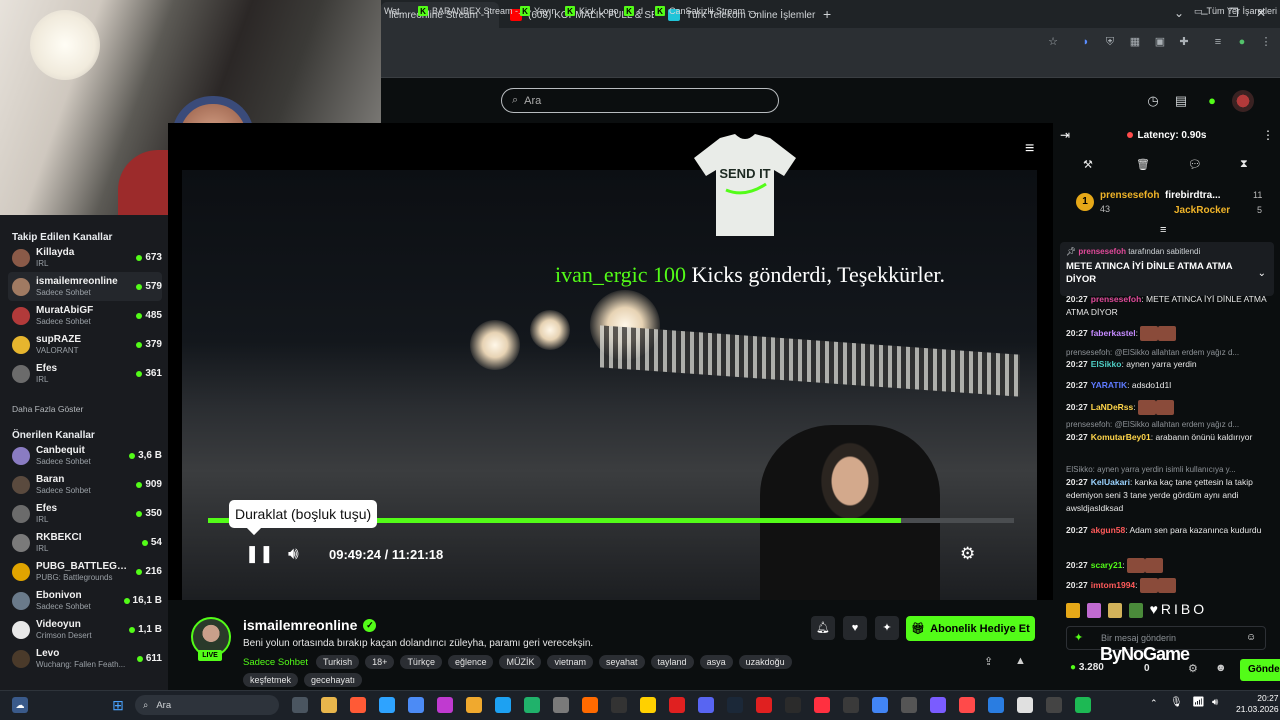  Describe the element at coordinates (1170, 611) in the screenshot. I see `emote-bar: ♥RIBO` at that location.